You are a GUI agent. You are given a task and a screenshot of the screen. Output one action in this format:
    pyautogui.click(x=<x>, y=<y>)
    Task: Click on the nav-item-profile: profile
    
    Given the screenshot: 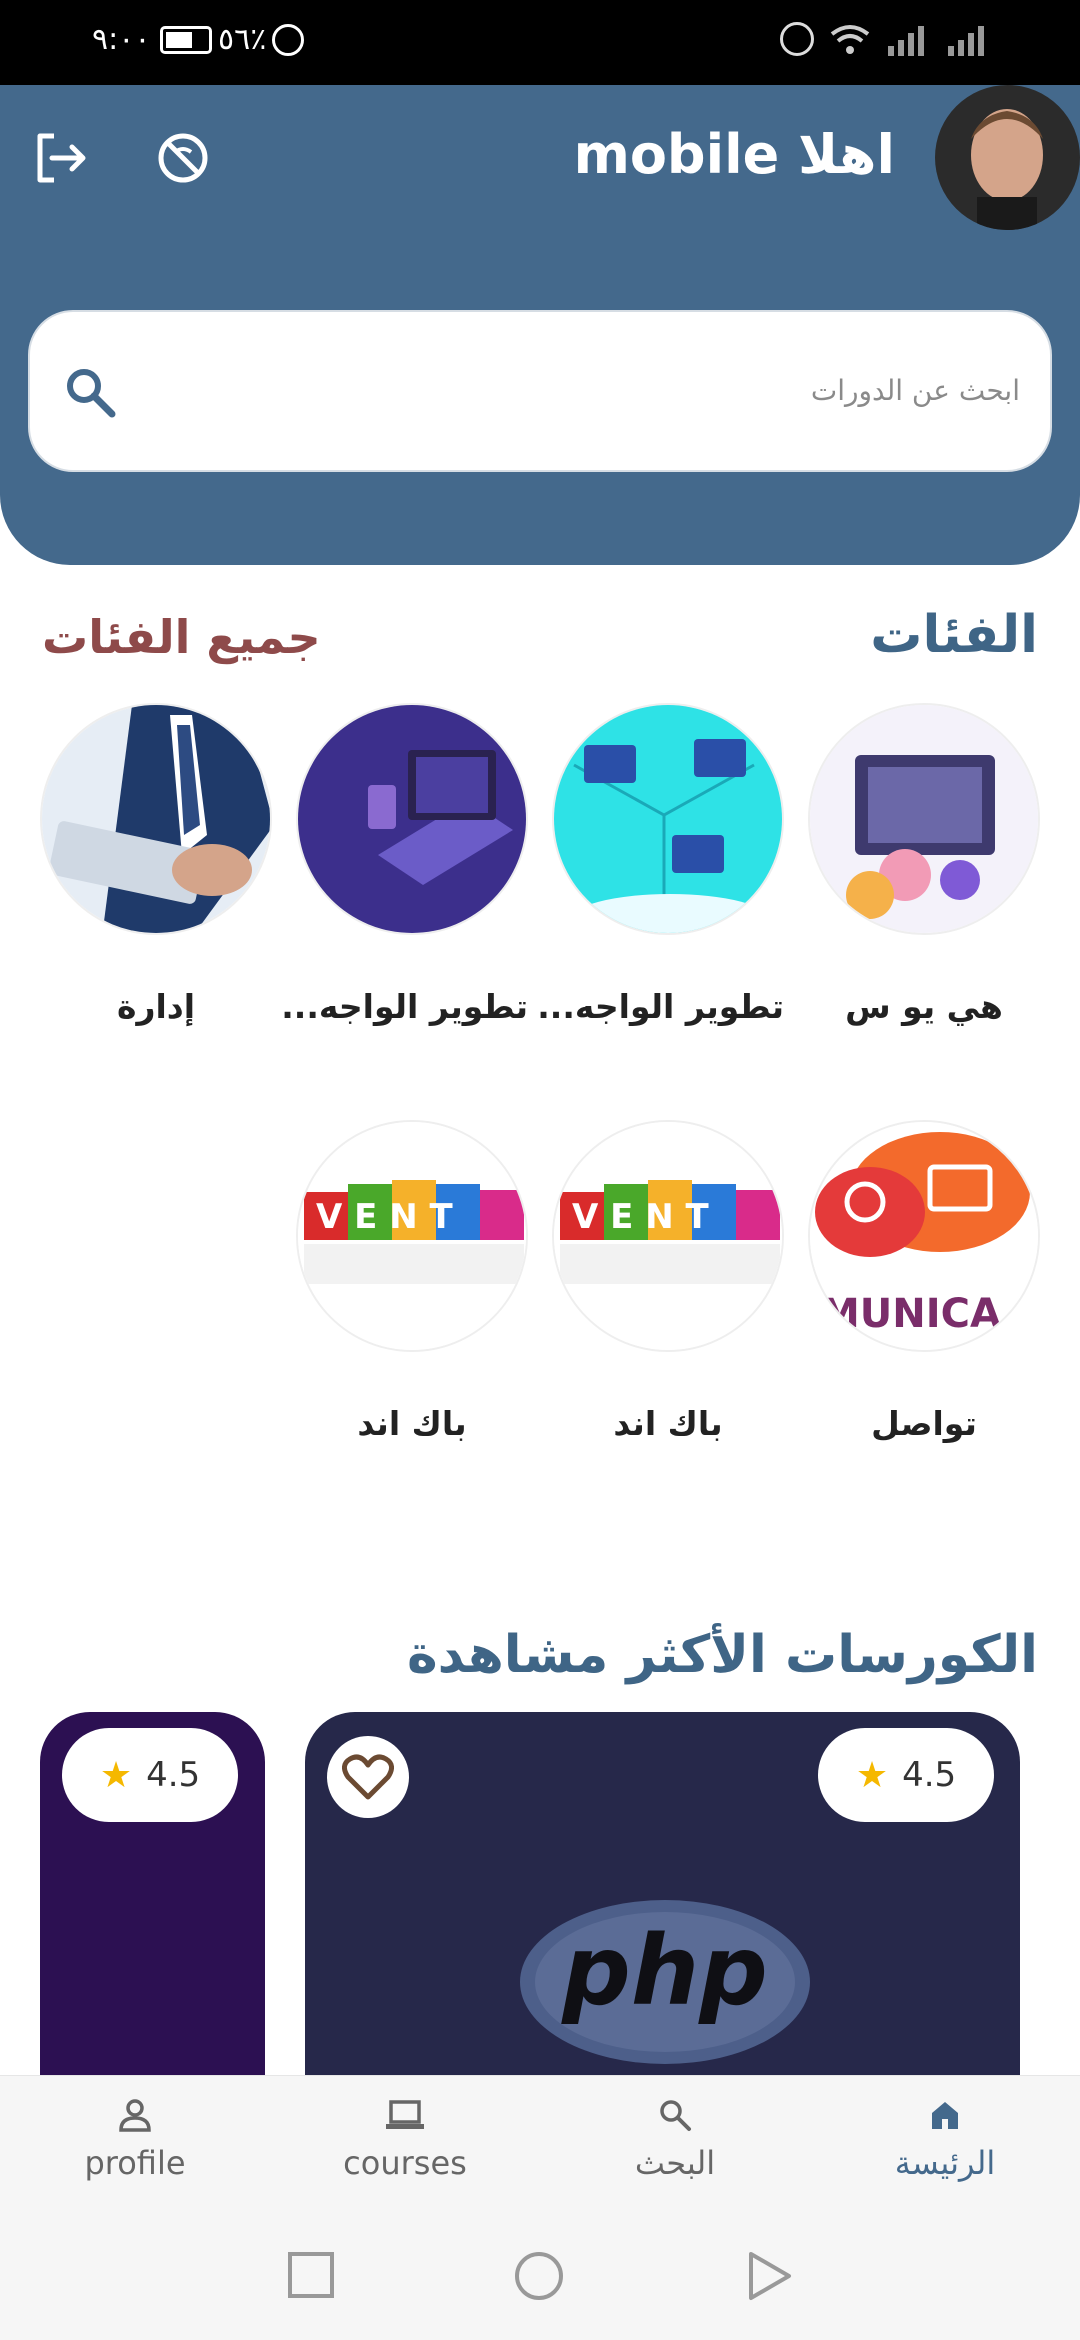 What is the action you would take?
    pyautogui.click(x=135, y=2140)
    